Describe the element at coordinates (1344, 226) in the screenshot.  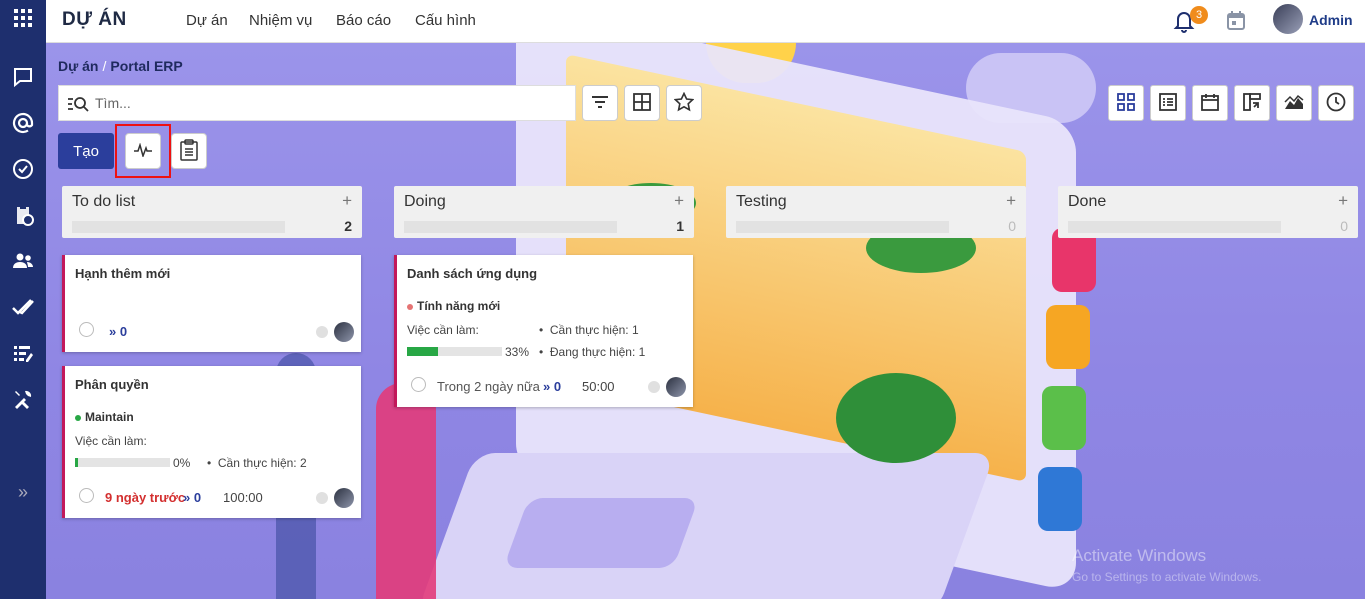
I see `column-count: 0` at that location.